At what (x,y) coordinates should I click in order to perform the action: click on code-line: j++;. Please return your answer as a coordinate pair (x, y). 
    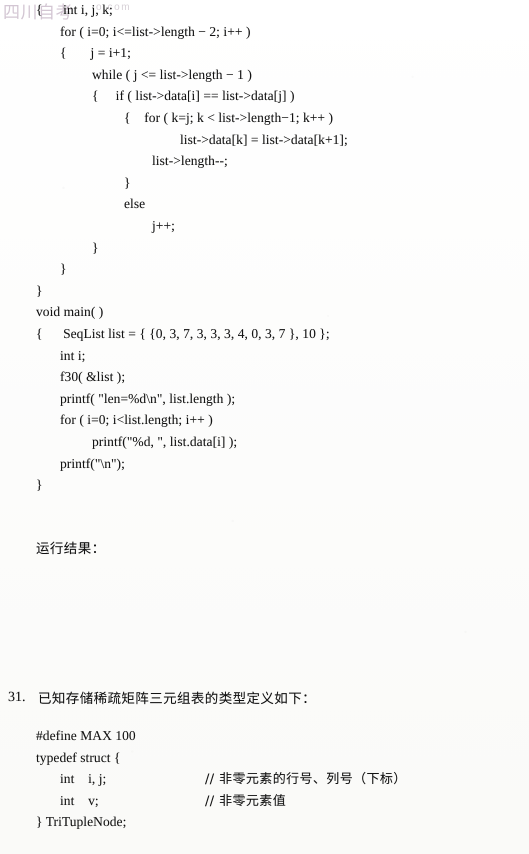
    Looking at the image, I should click on (163, 225).